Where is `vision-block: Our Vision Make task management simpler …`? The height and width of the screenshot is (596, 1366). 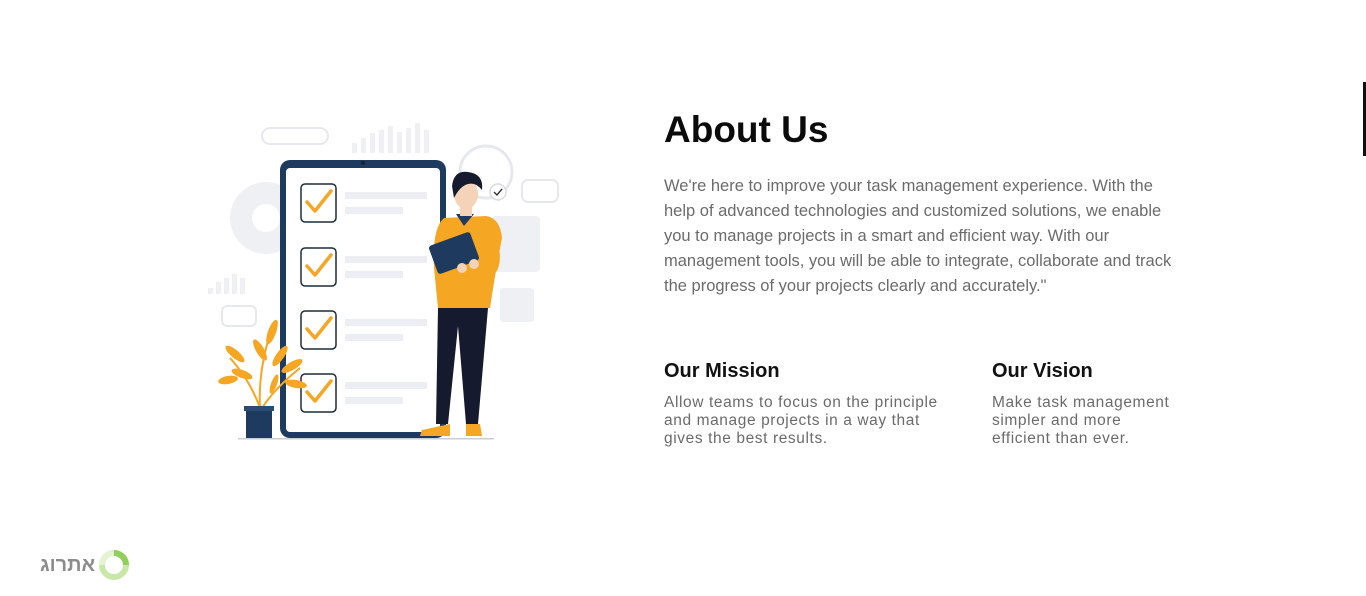
vision-block: Our Vision Make task management simpler … is located at coordinates (1082, 403).